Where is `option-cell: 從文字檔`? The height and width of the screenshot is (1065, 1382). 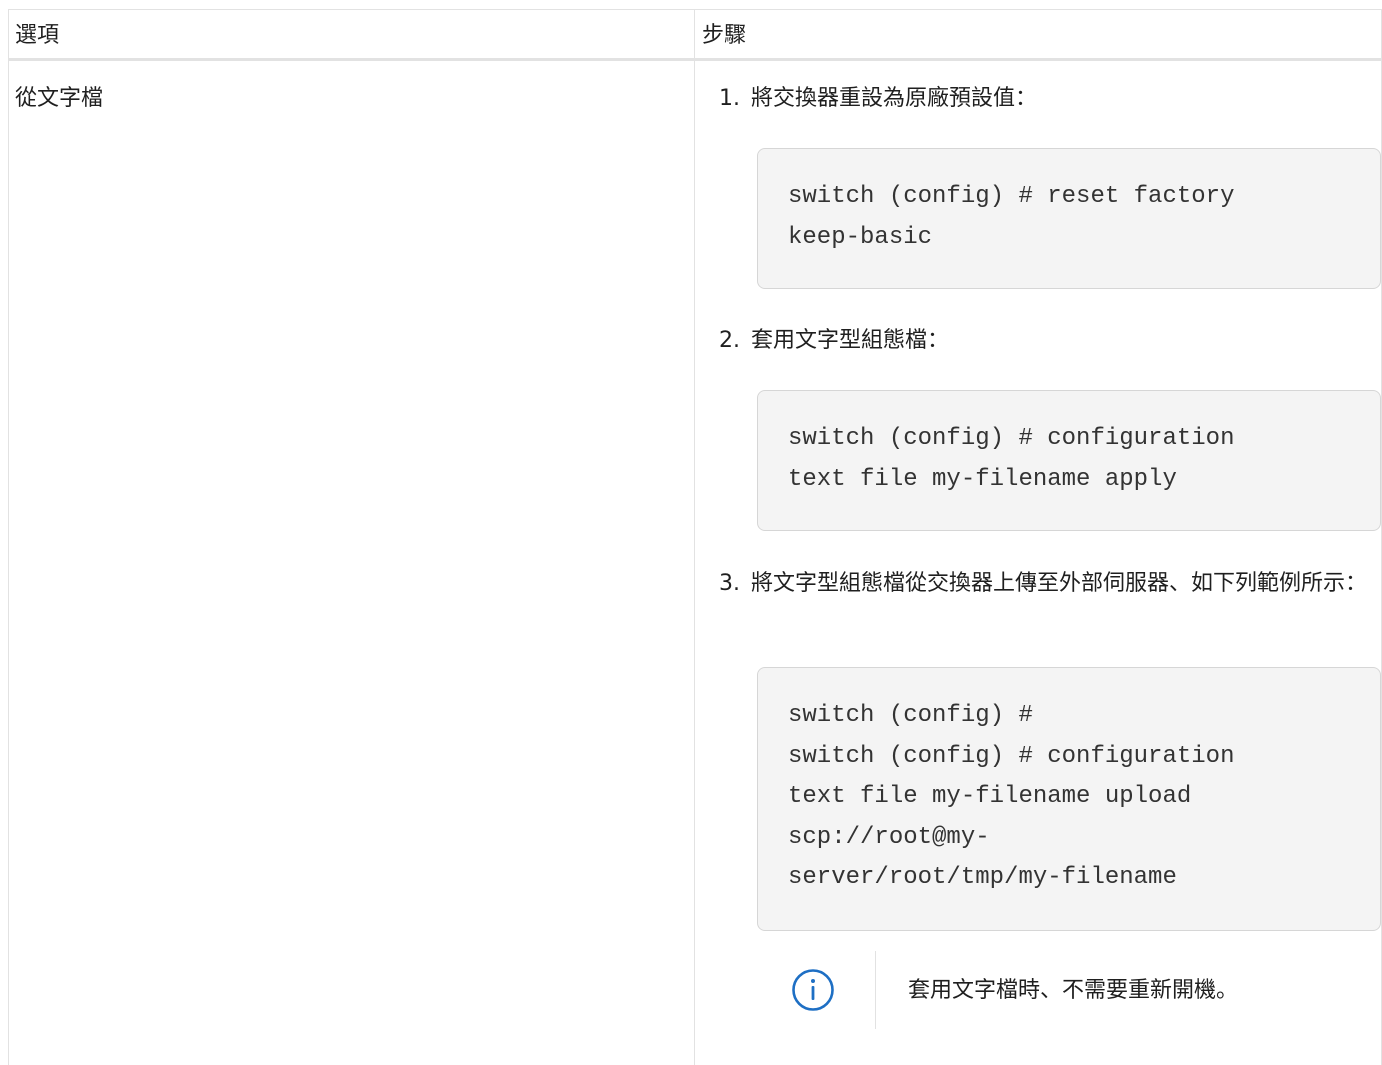
option-cell: 從文字檔 is located at coordinates (59, 98).